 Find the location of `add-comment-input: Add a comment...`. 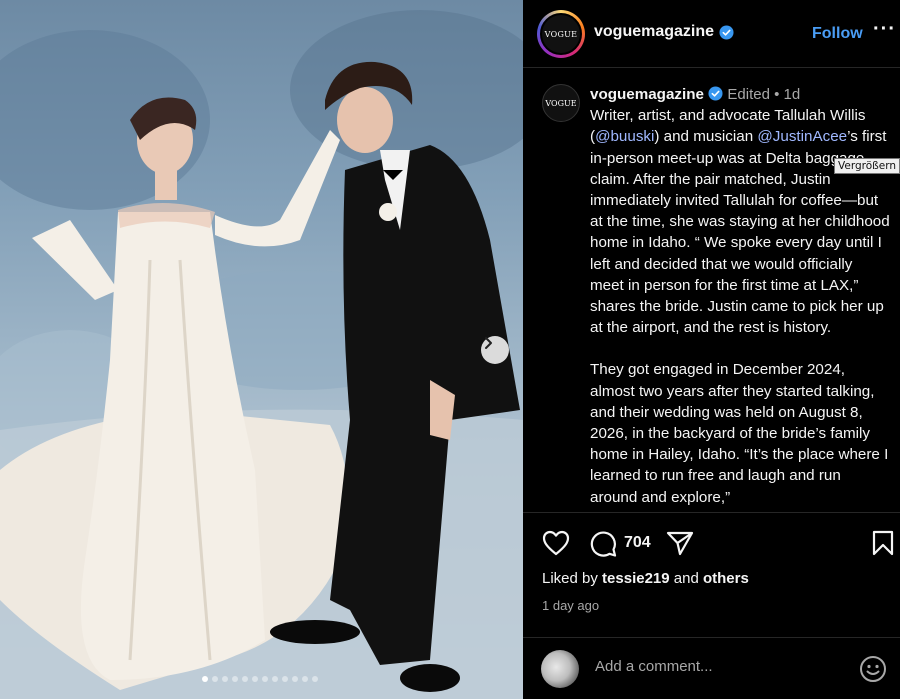

add-comment-input: Add a comment... is located at coordinates (654, 666).